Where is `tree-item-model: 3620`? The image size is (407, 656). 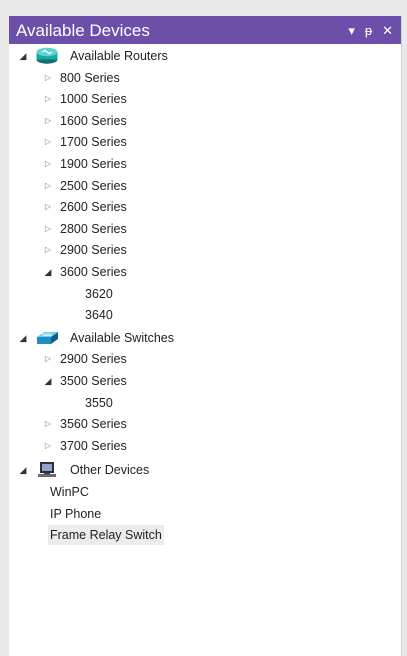 tree-item-model: 3620 is located at coordinates (99, 294).